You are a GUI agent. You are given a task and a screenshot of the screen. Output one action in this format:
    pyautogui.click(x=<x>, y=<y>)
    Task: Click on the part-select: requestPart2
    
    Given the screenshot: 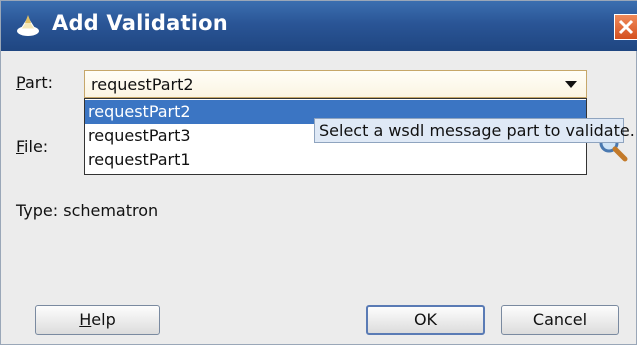 What is the action you would take?
    pyautogui.click(x=335, y=84)
    